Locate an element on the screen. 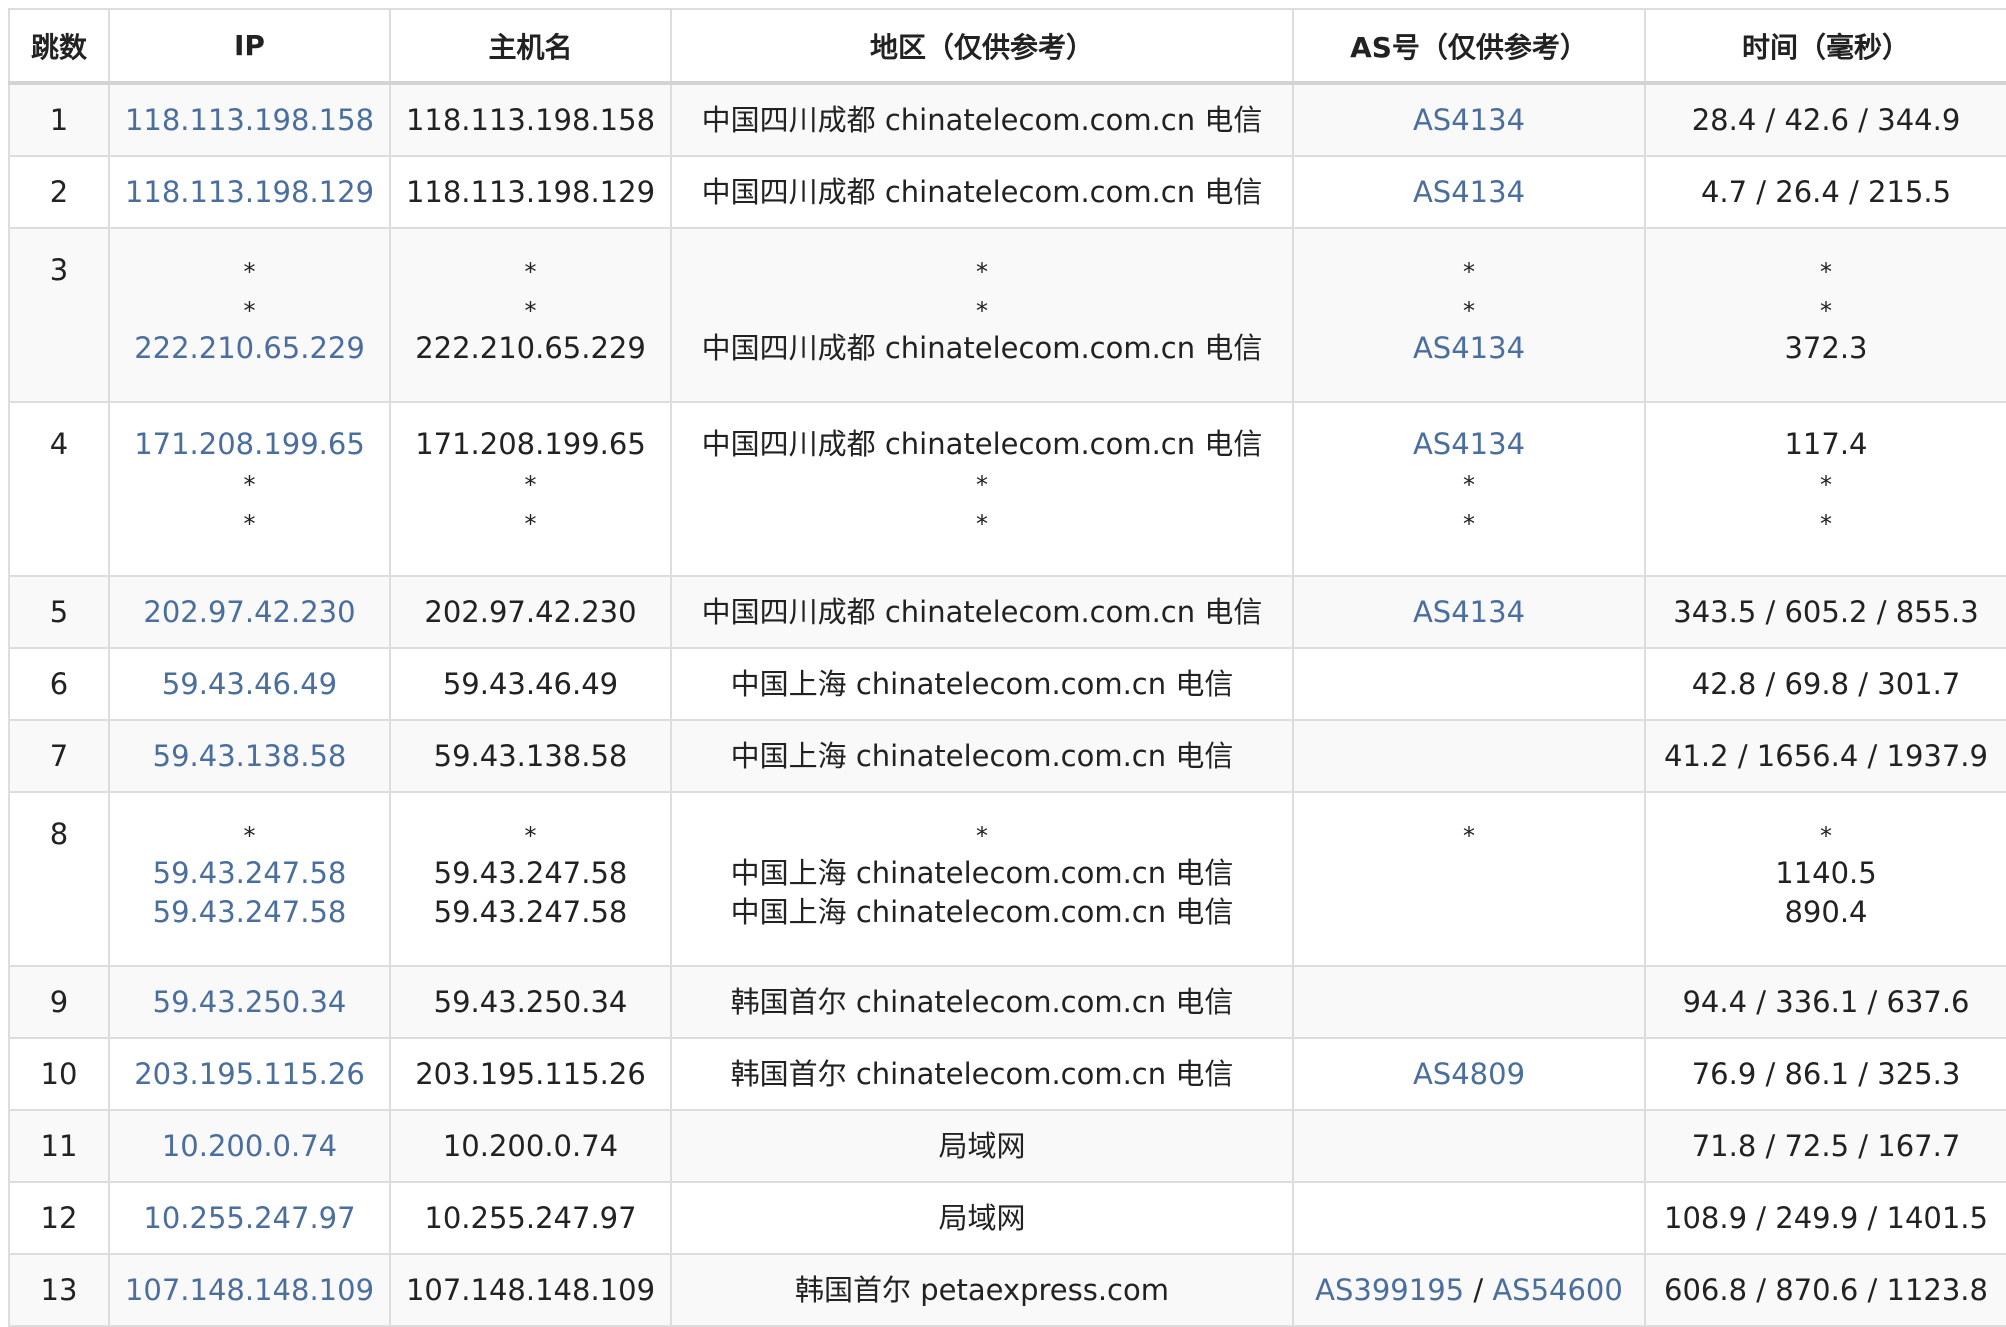 The height and width of the screenshot is (1327, 2006). hostname-line: 59.43.247.58 is located at coordinates (530, 873).